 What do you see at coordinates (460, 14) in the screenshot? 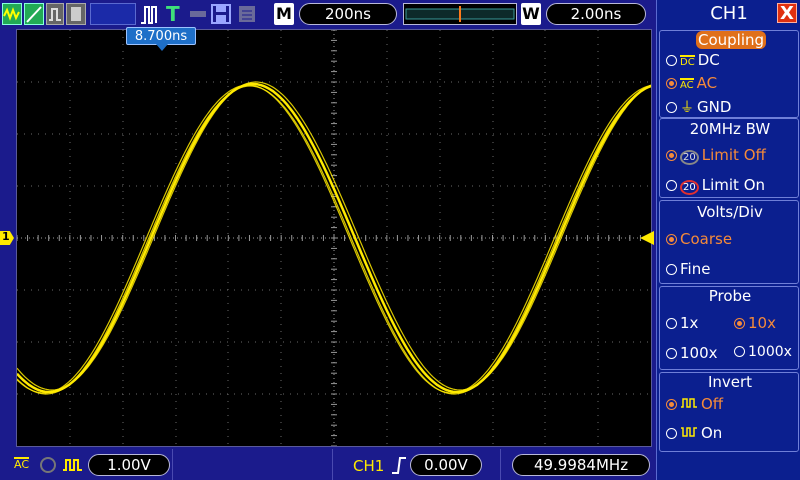
I see `memory-position-bar` at bounding box center [460, 14].